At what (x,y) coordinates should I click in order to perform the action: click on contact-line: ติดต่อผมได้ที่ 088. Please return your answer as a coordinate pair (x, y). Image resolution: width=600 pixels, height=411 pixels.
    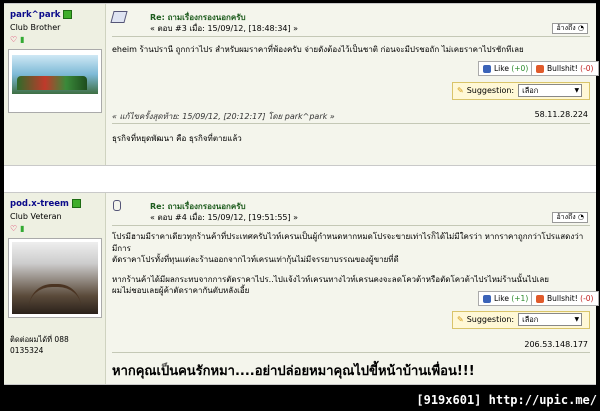
    Looking at the image, I should click on (39, 339).